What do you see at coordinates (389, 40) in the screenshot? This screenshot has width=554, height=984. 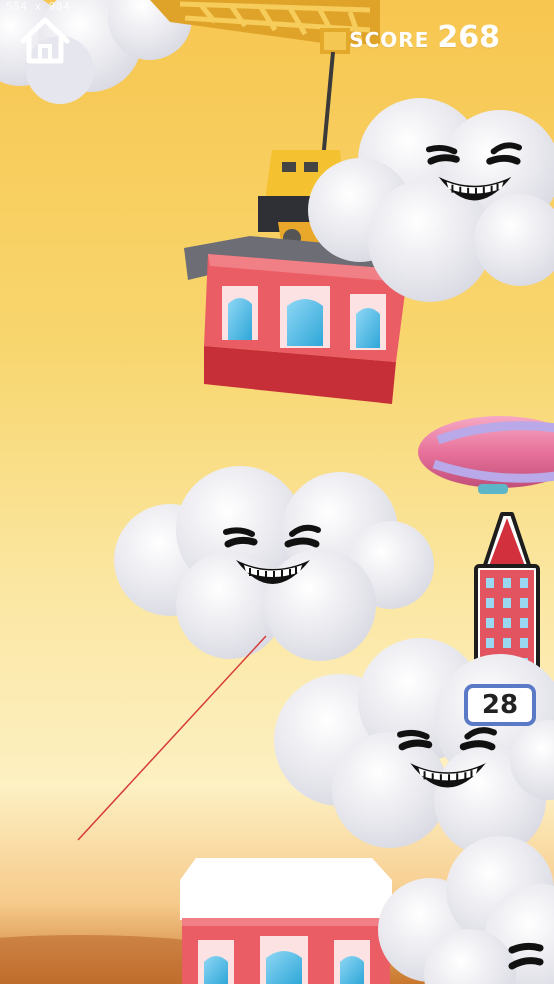 I see `score-label: SCORE` at bounding box center [389, 40].